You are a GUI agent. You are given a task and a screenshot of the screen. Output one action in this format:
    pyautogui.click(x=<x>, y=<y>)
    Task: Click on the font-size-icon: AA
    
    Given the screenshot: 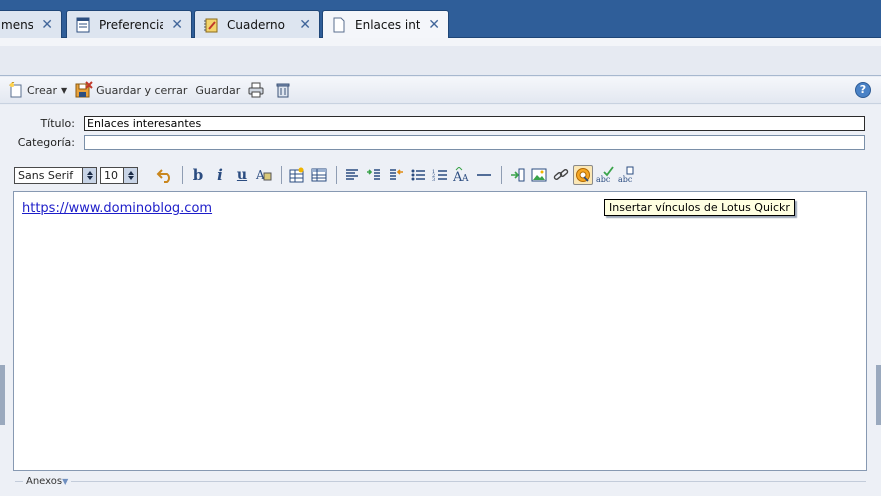 What is the action you would take?
    pyautogui.click(x=461, y=175)
    